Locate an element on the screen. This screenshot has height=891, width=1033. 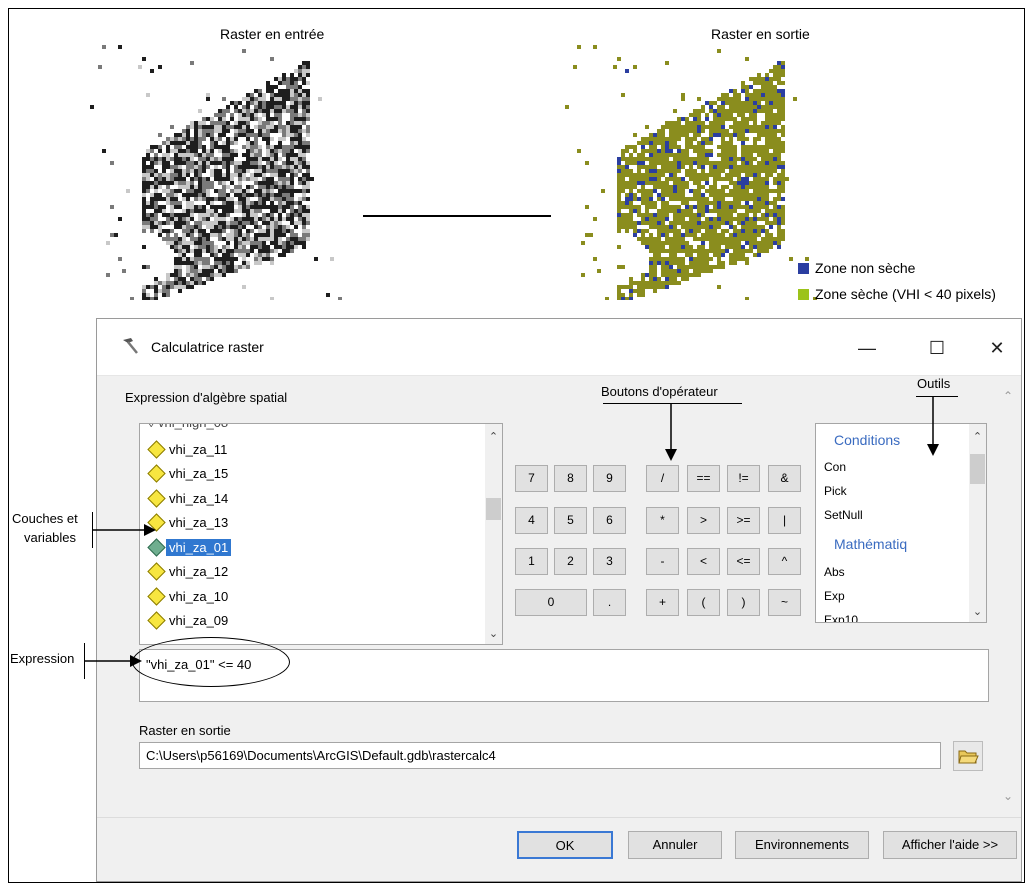
layer-name: vhi_za_13 is located at coordinates (199, 522).